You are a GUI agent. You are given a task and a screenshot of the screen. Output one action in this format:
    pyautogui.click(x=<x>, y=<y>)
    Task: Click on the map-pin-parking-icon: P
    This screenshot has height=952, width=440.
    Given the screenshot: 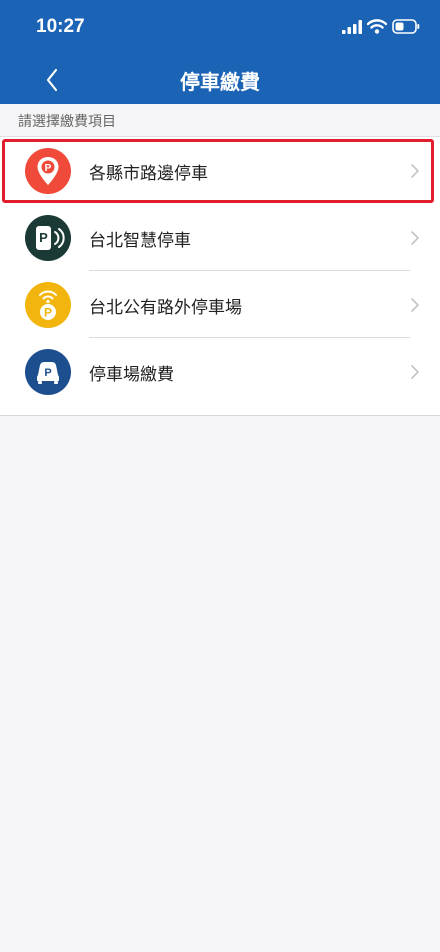 What is the action you would take?
    pyautogui.click(x=48, y=171)
    